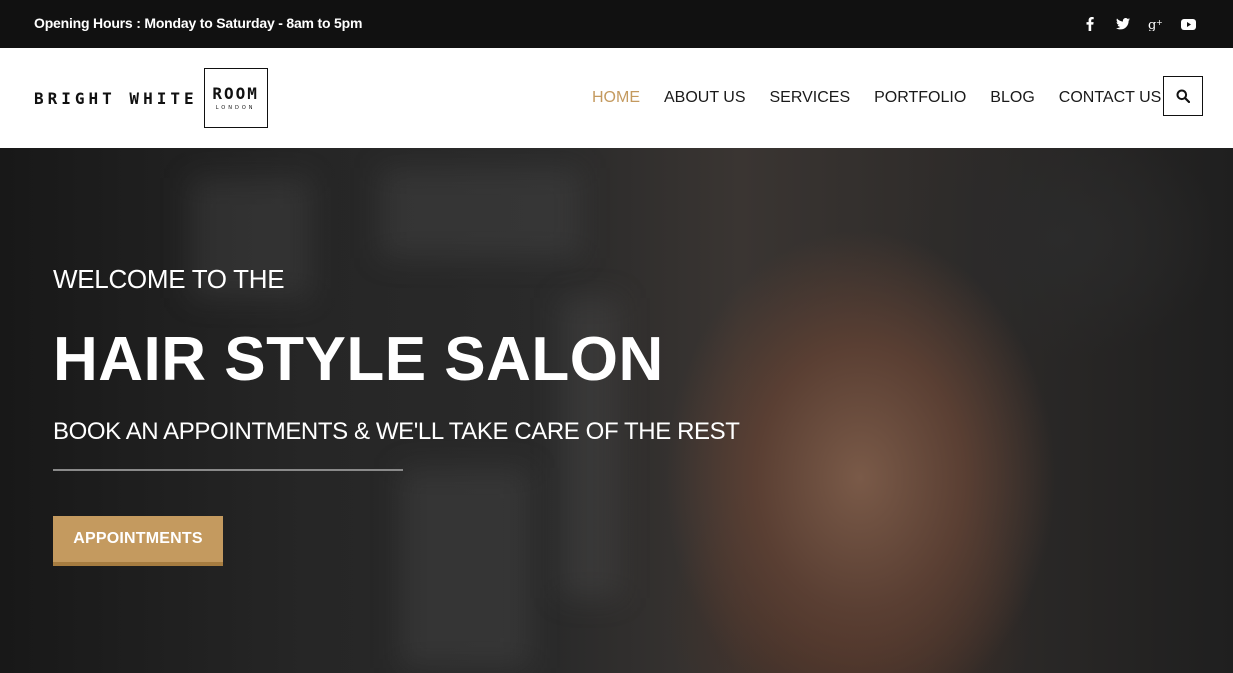 The width and height of the screenshot is (1233, 673). I want to click on nav-item-services: SERVICES, so click(810, 98).